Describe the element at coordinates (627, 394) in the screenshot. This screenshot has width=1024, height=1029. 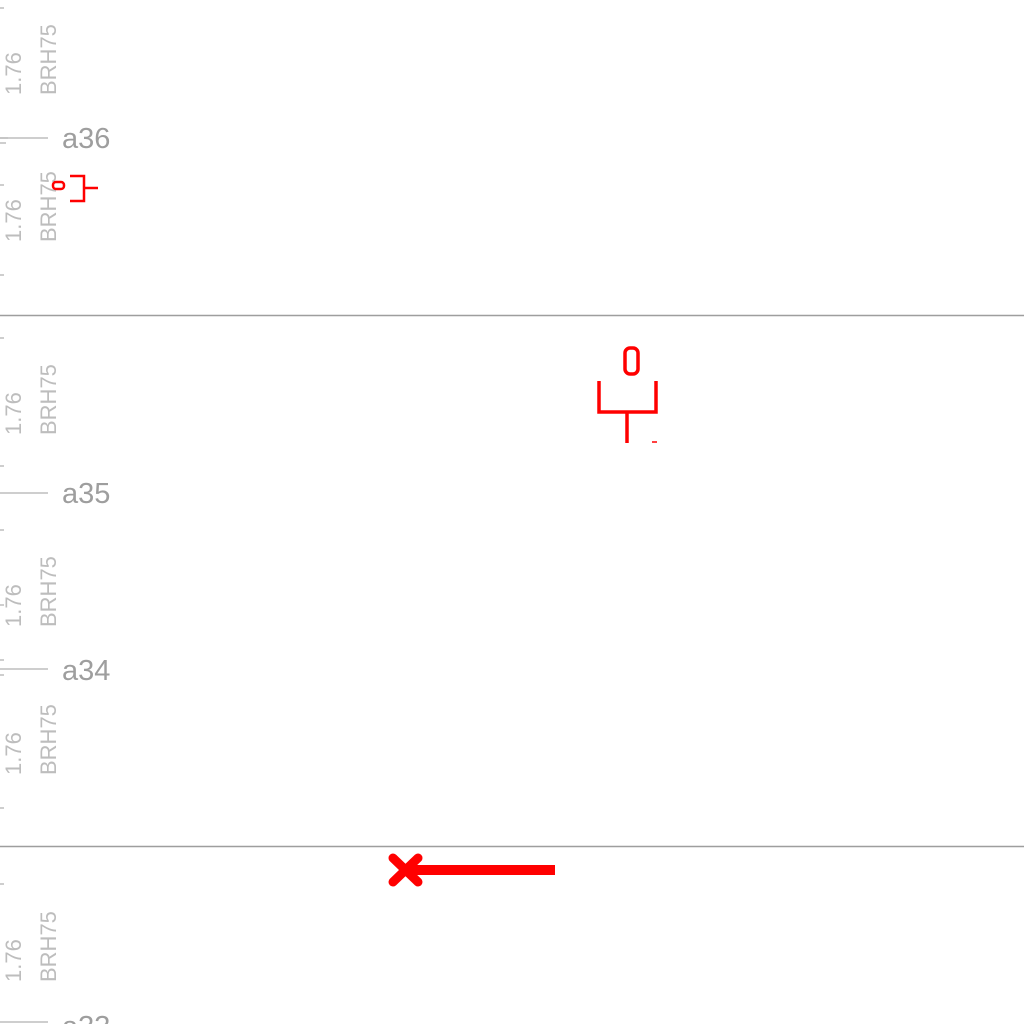
I see `signal-icon` at that location.